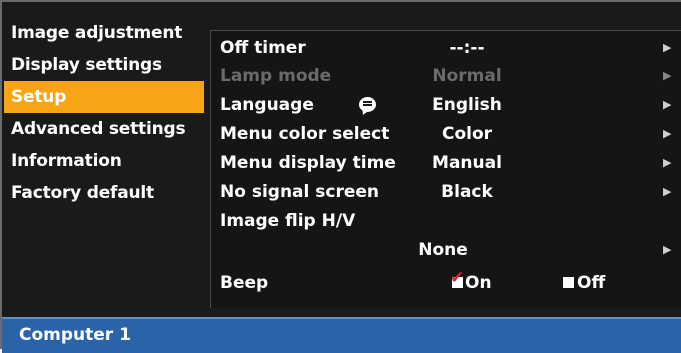  Describe the element at coordinates (104, 193) in the screenshot. I see `menu-item-factory-default: Factory default` at that location.